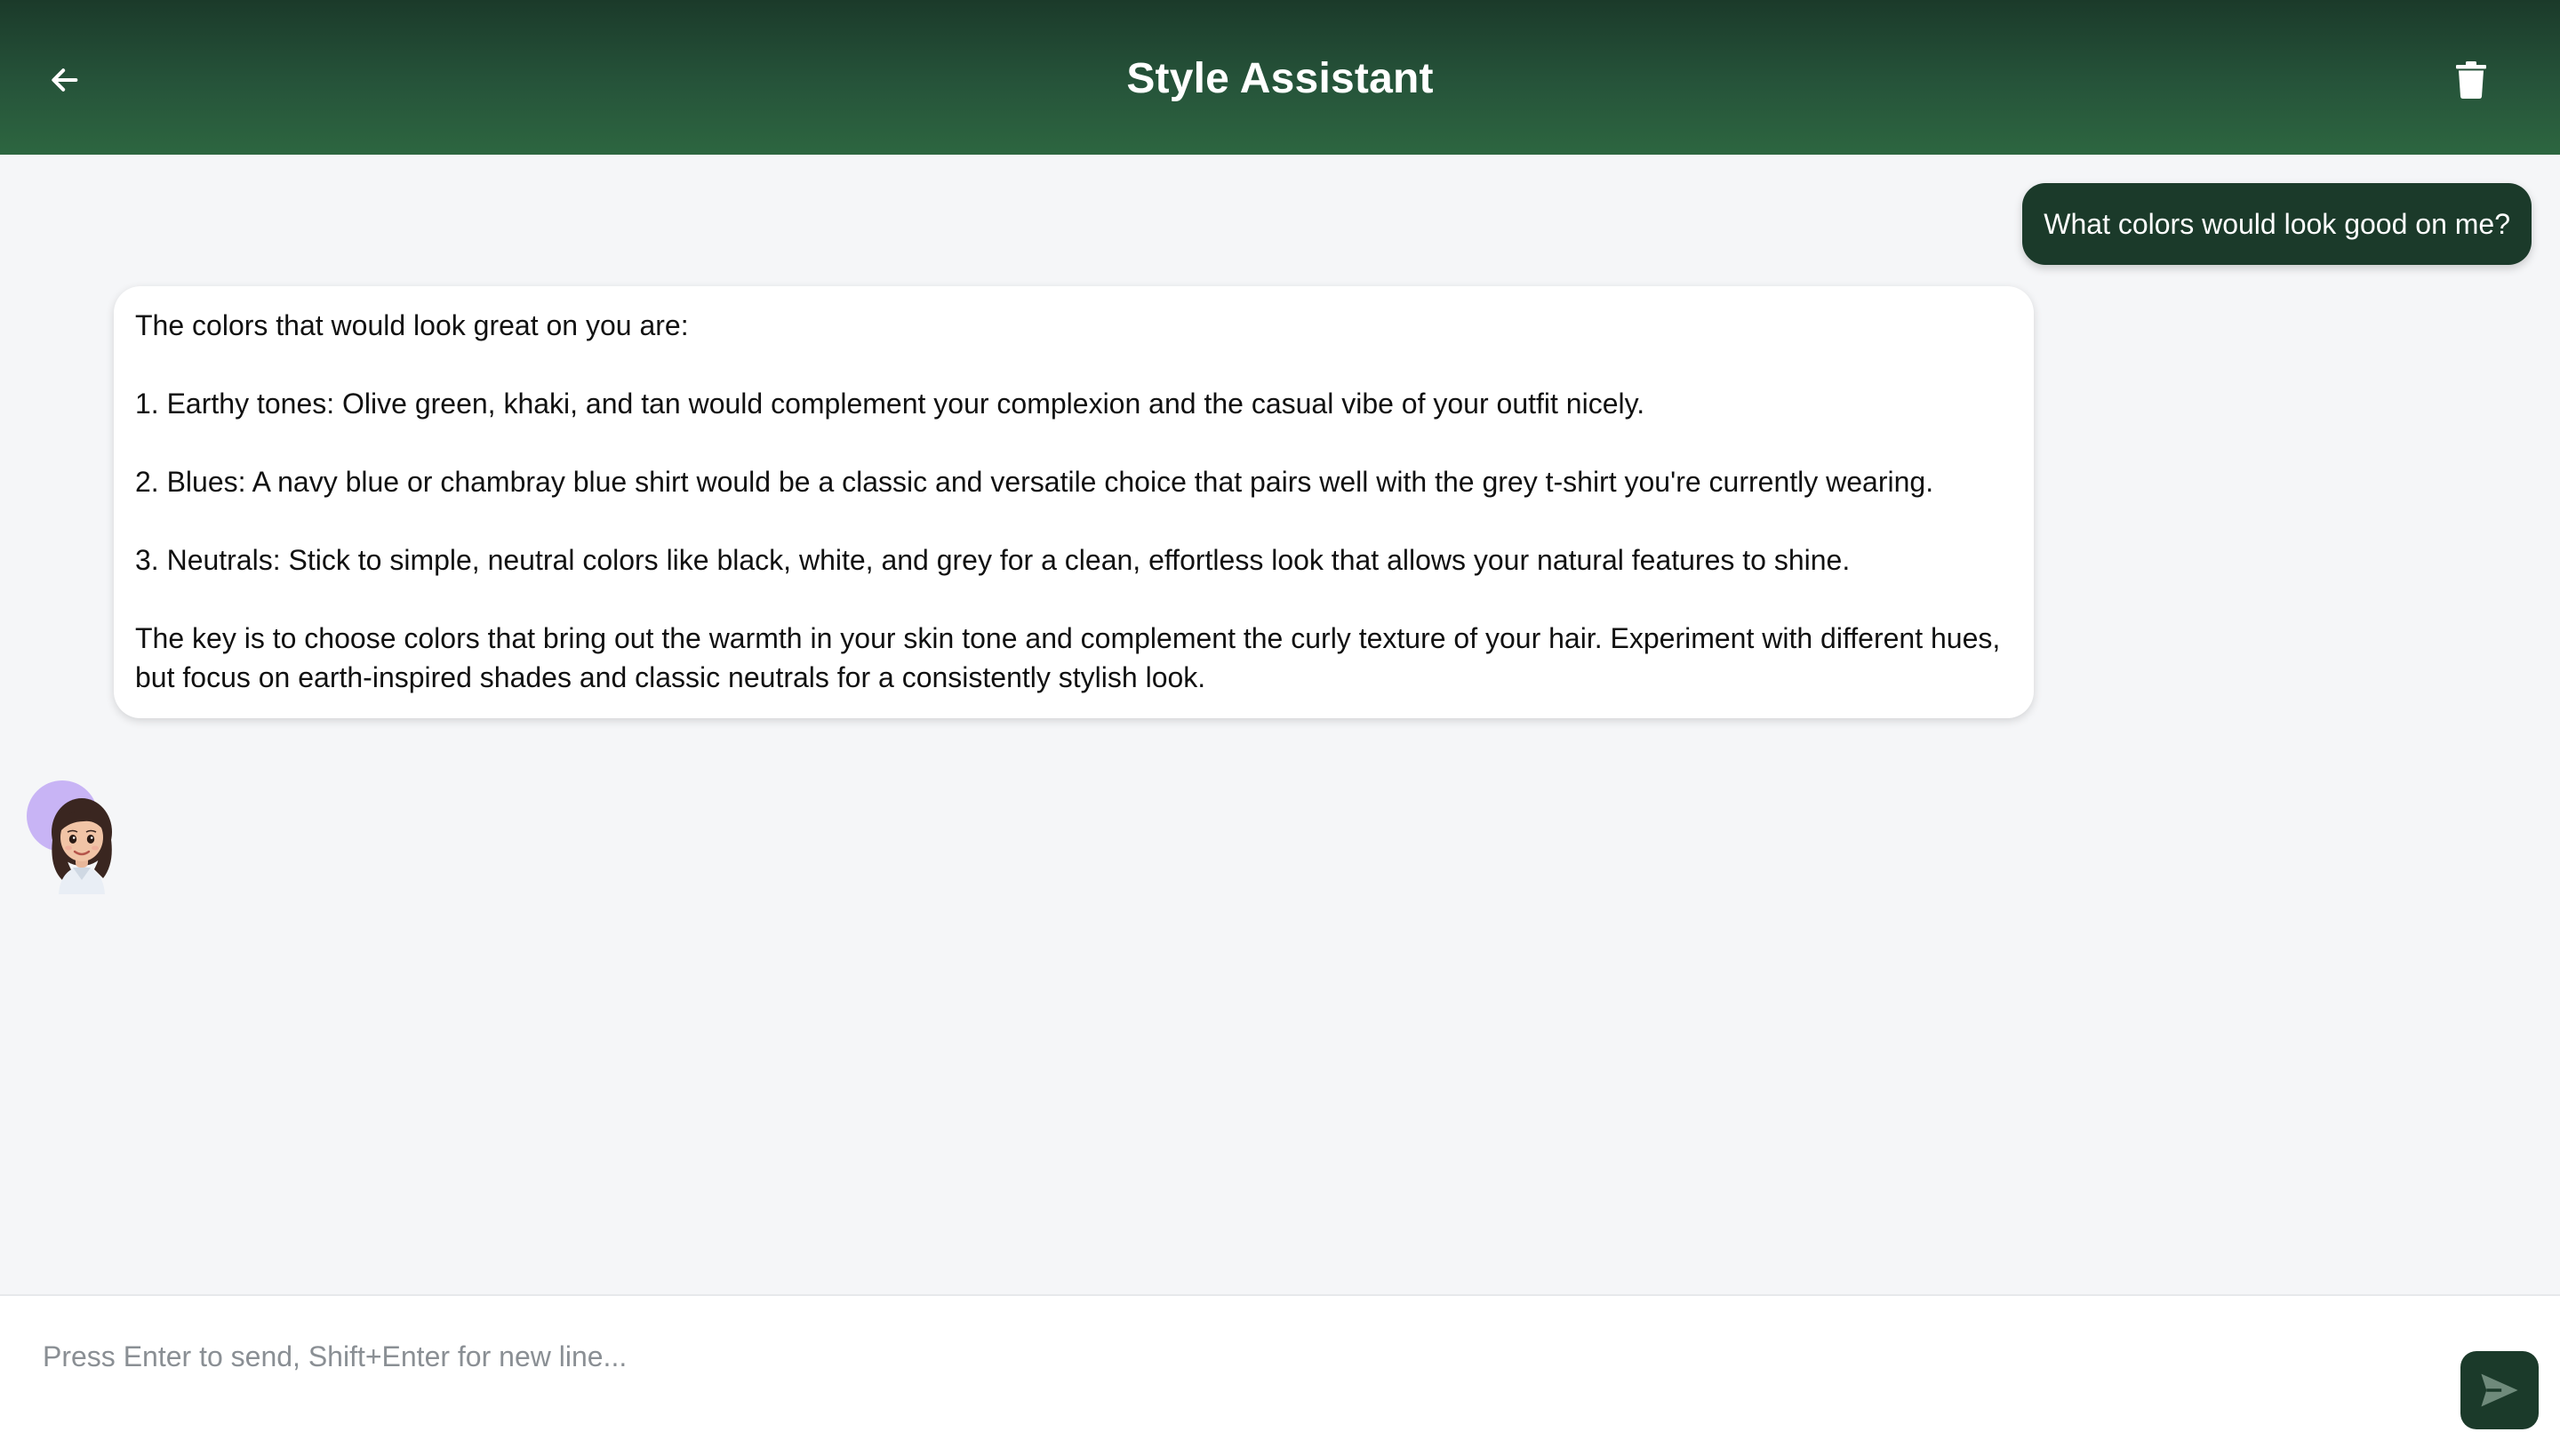 This screenshot has width=2560, height=1456. I want to click on page-title: Style Assistant, so click(1280, 78).